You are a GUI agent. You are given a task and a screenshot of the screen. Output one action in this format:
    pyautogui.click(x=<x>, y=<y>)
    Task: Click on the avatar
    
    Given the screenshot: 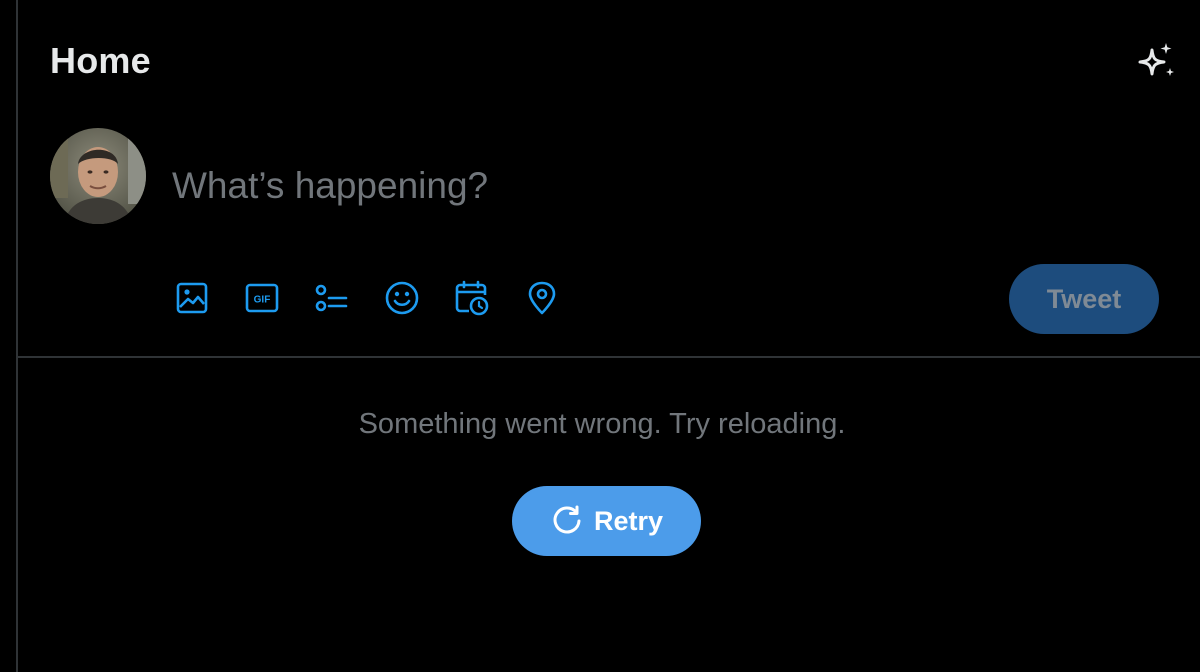 What is the action you would take?
    pyautogui.click(x=98, y=176)
    